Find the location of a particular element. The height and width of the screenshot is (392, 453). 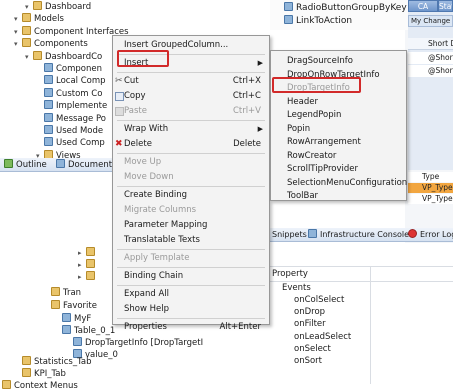

property-group-events: Events is located at coordinates (296, 288).